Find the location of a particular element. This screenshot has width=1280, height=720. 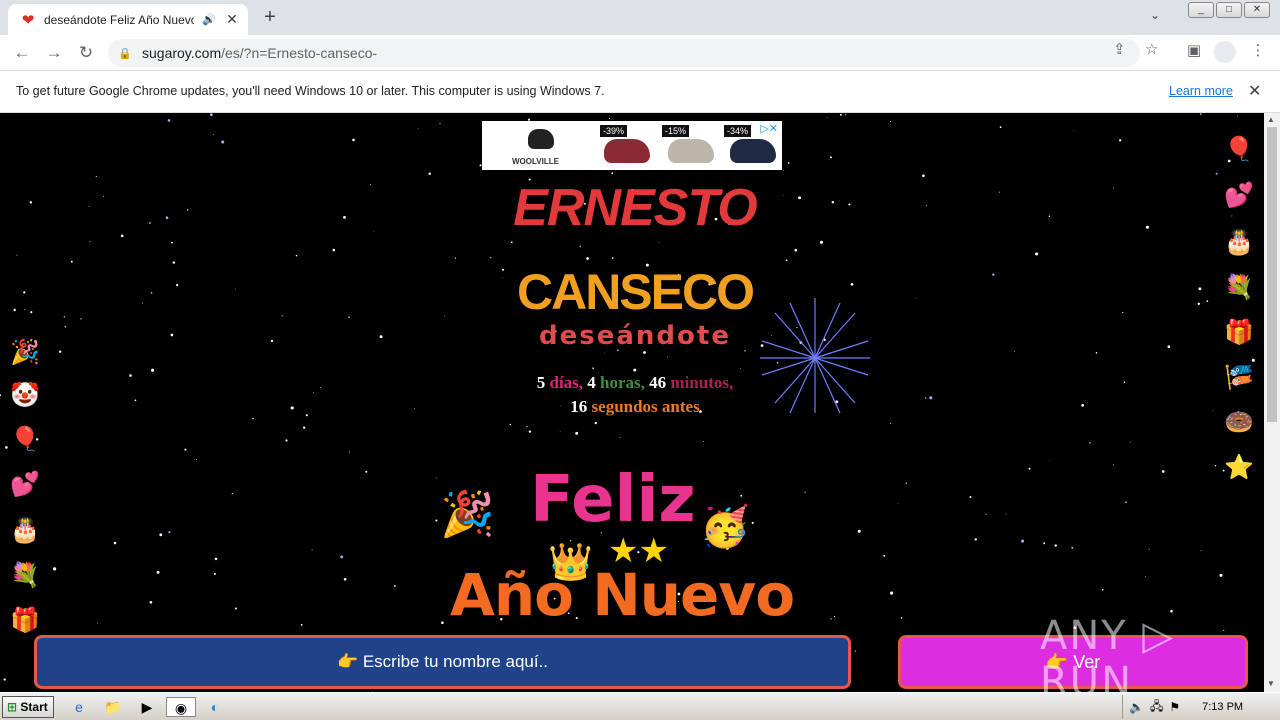

profile-avatar is located at coordinates (1225, 52).